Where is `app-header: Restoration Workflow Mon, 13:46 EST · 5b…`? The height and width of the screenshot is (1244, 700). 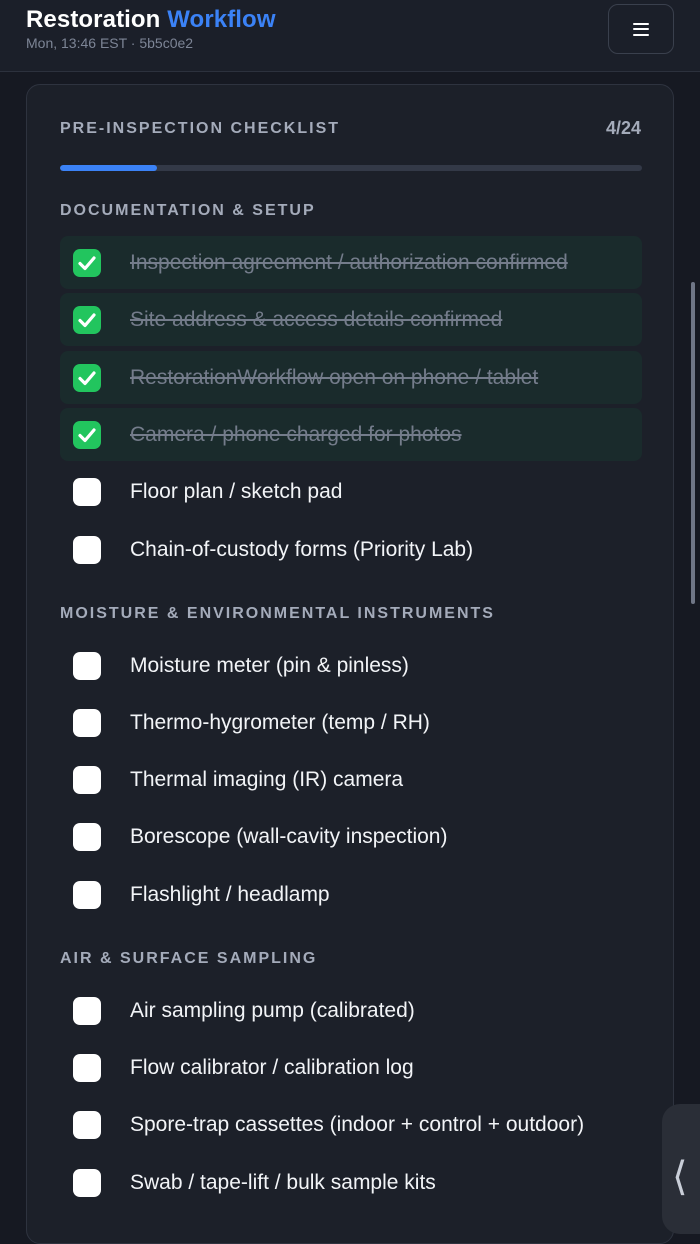 app-header: Restoration Workflow Mon, 13:46 EST · 5b… is located at coordinates (350, 36).